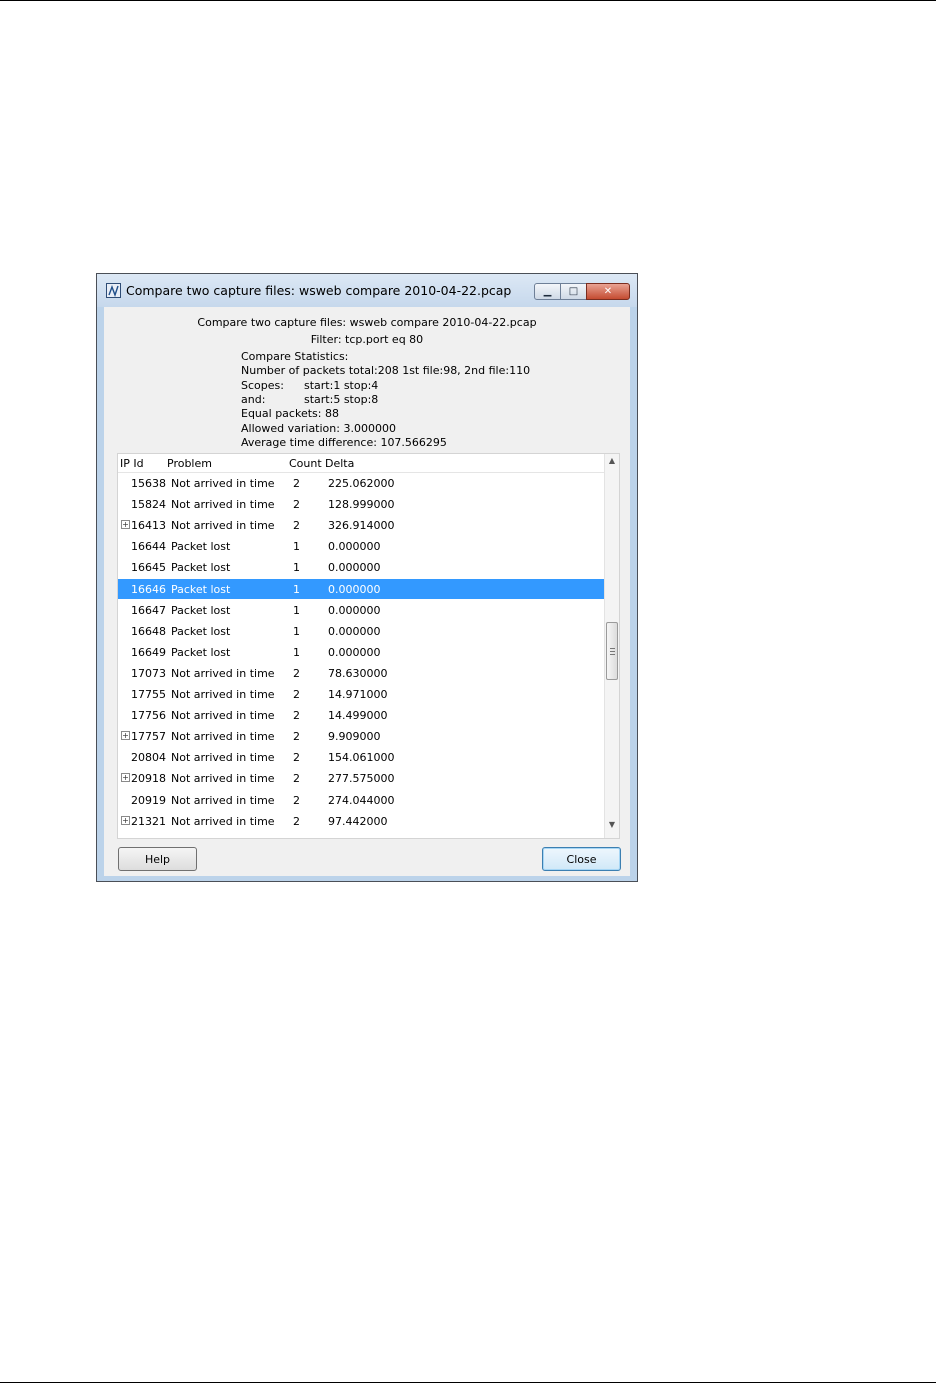  I want to click on table-row: 17755 Not arrived in time 2 14.971000, so click(362, 694).